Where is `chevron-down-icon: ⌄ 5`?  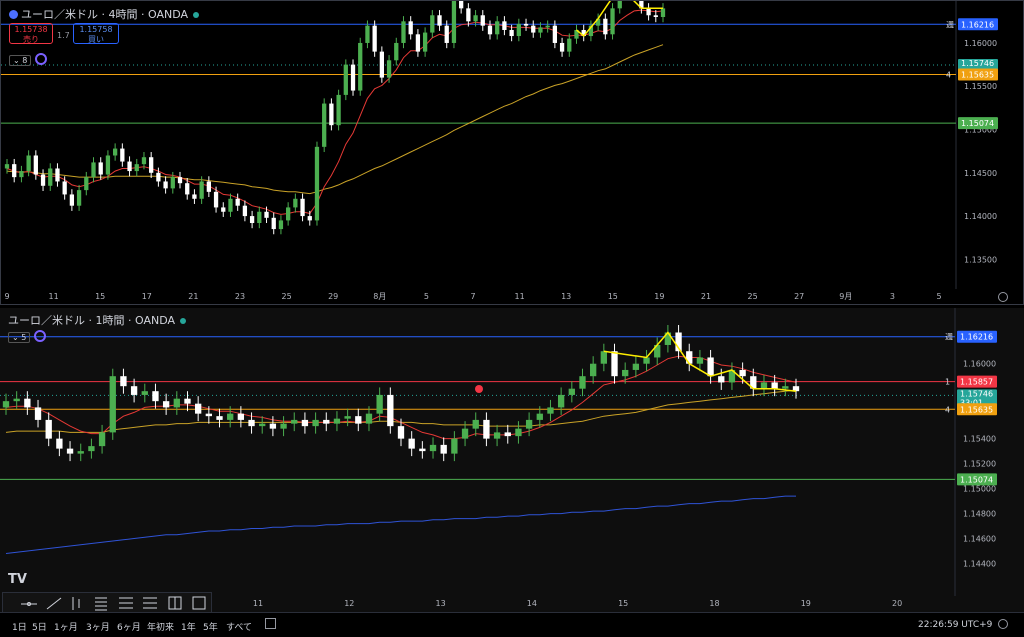
chevron-down-icon: ⌄ 5 is located at coordinates (19, 337).